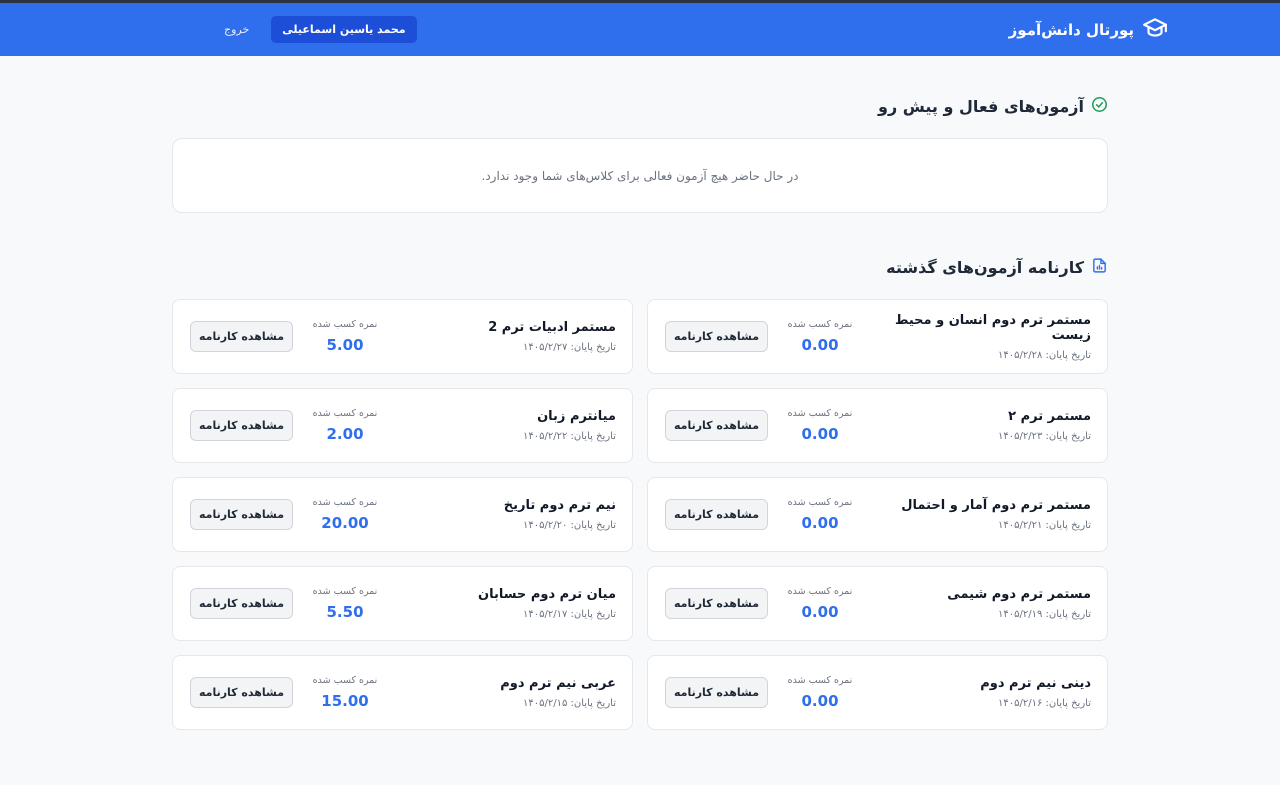  Describe the element at coordinates (345, 612) in the screenshot. I see `score-value: 5.50` at that location.